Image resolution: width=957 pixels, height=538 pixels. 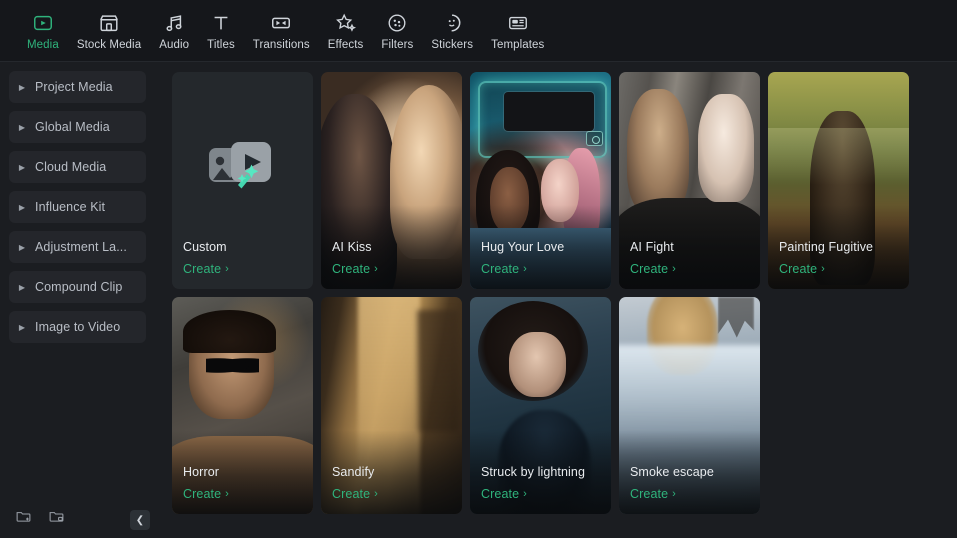 I want to click on sidebar-item-label: Global Media, so click(x=72, y=127).